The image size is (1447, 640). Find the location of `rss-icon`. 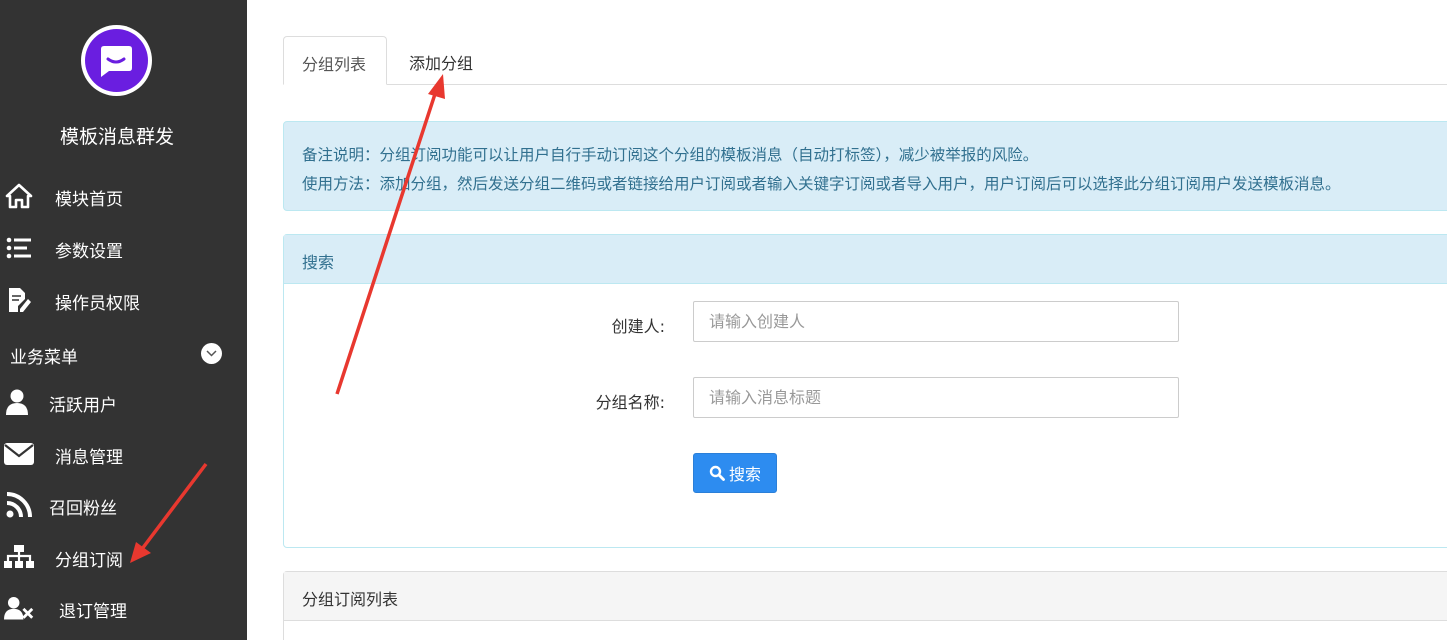

rss-icon is located at coordinates (19, 505).